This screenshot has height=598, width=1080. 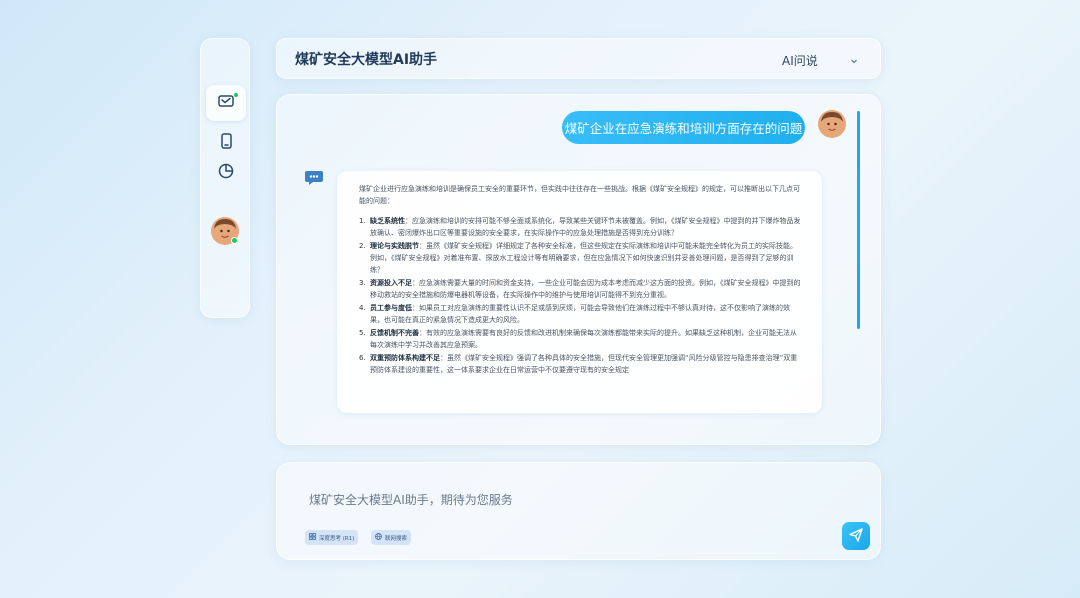 I want to click on chat-scrollbar, so click(x=858, y=220).